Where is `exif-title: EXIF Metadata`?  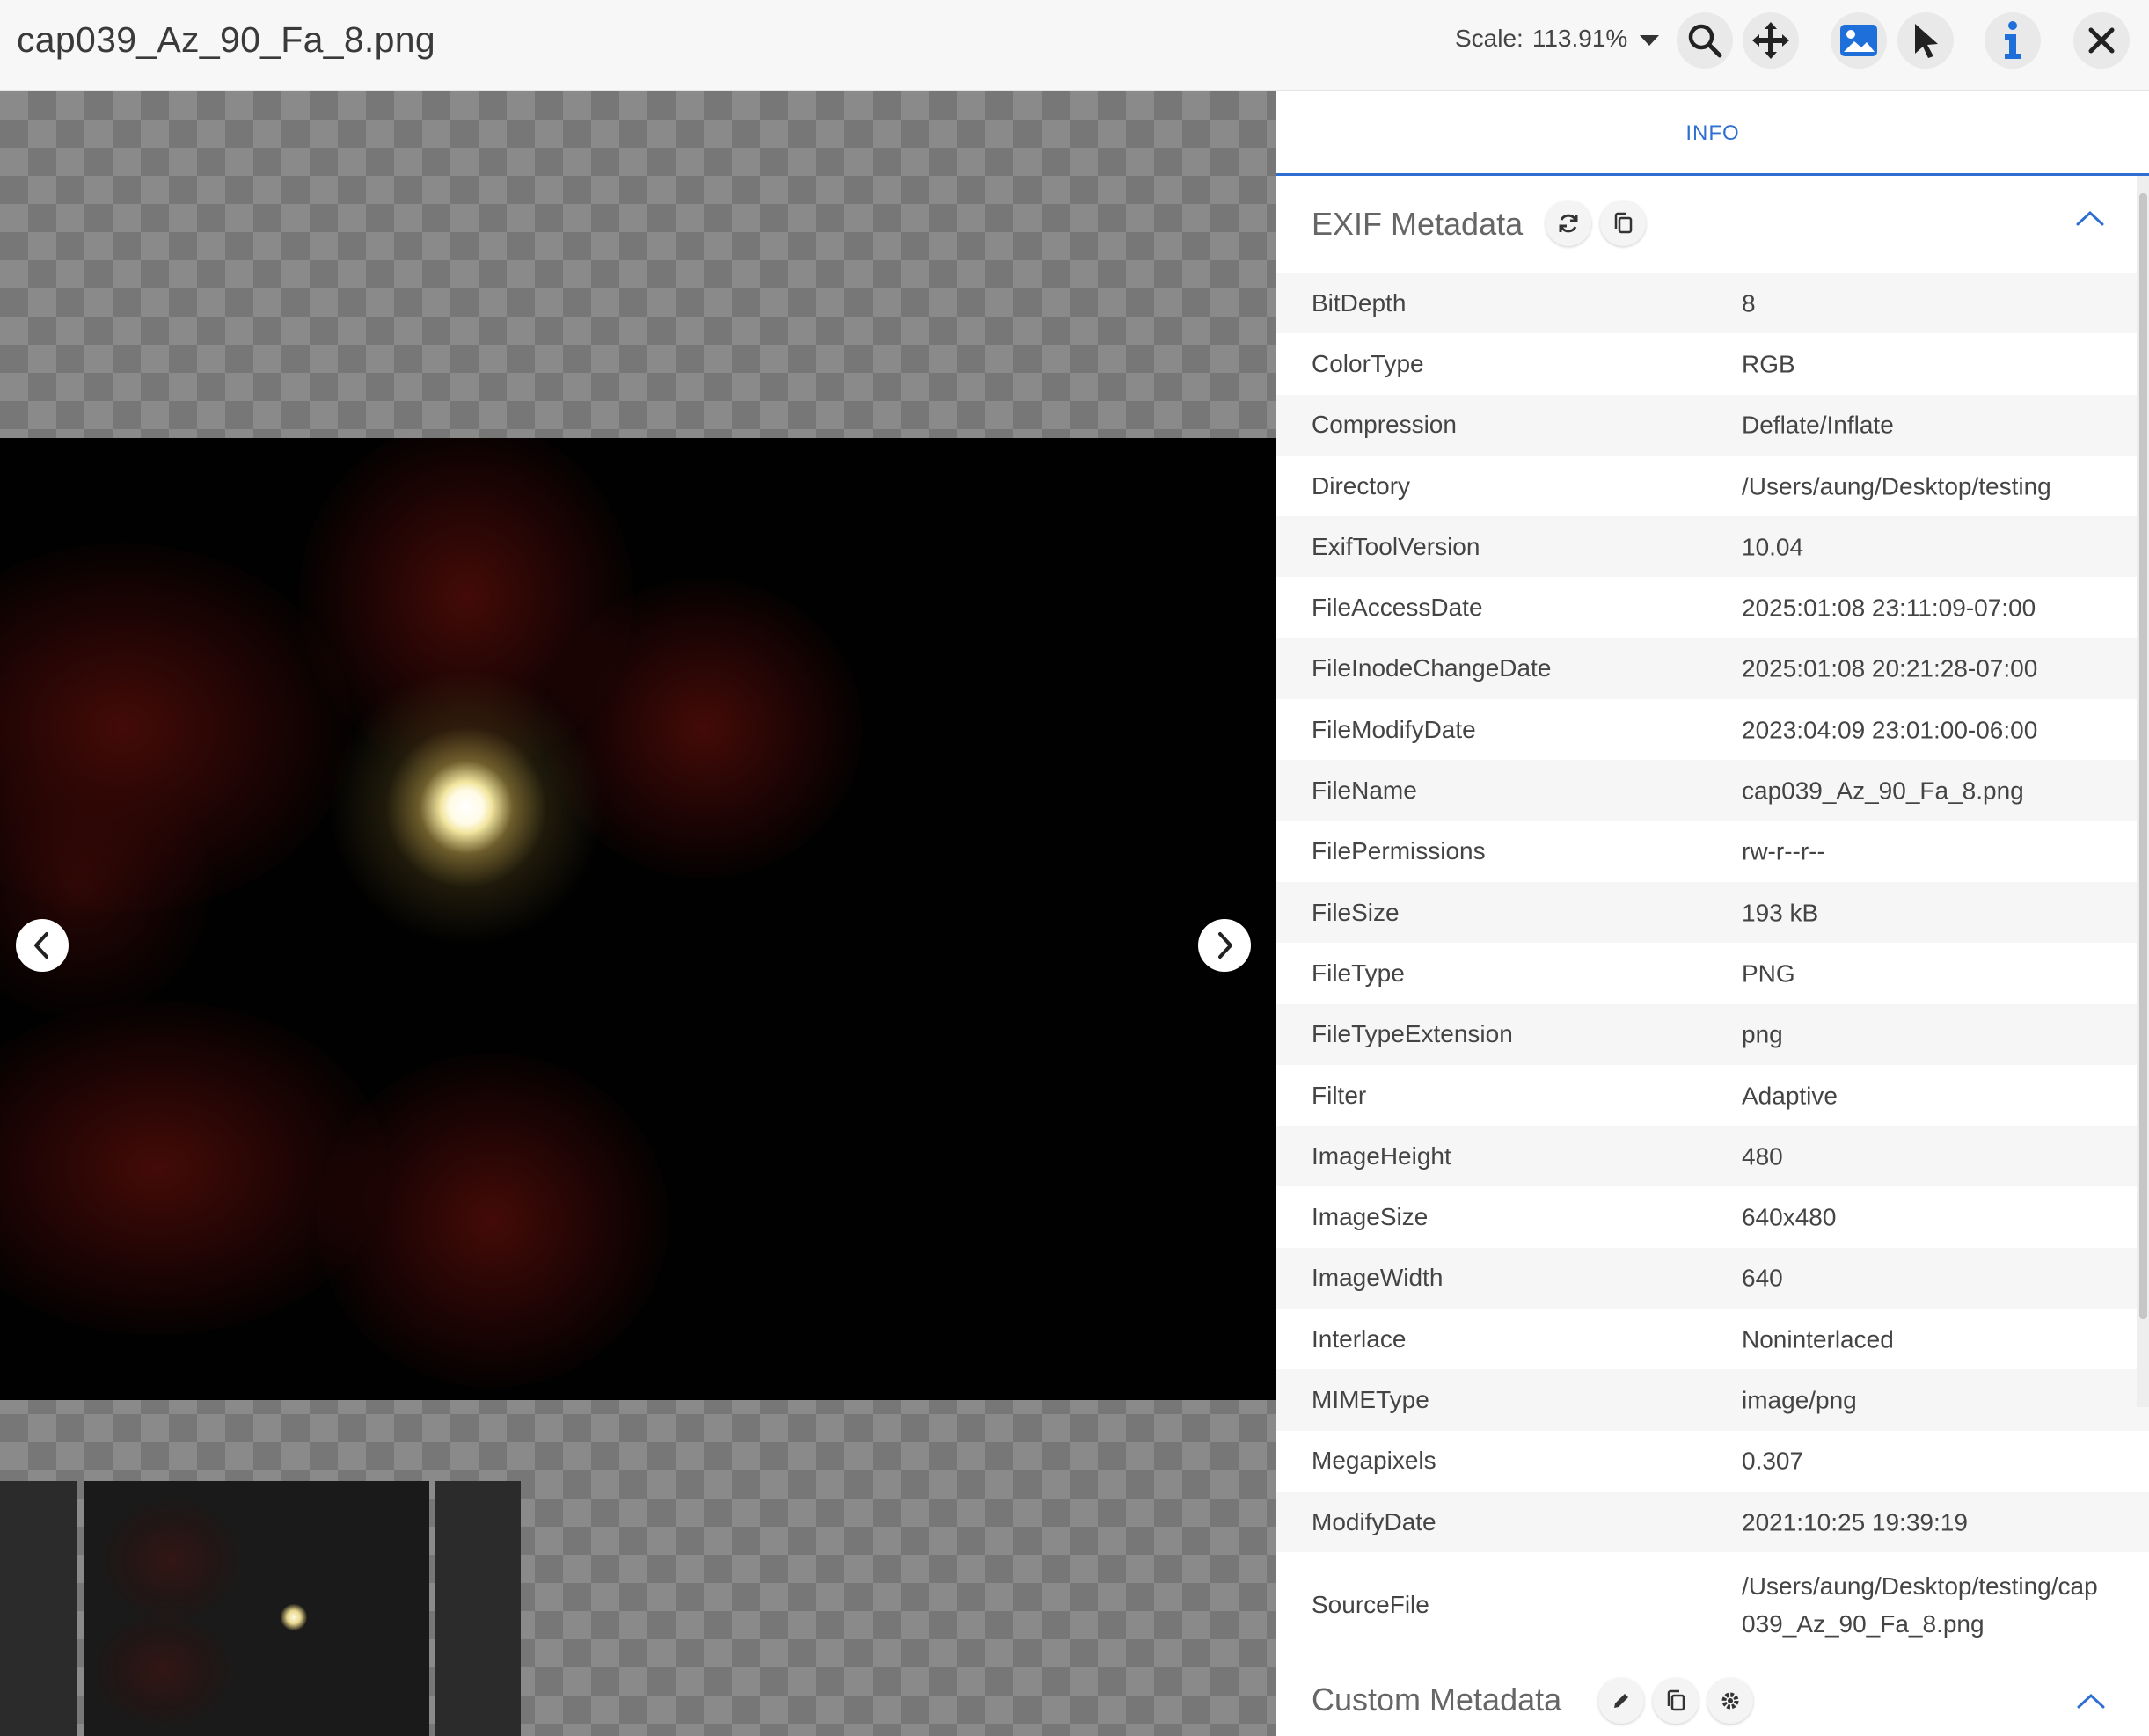 exif-title: EXIF Metadata is located at coordinates (1418, 224).